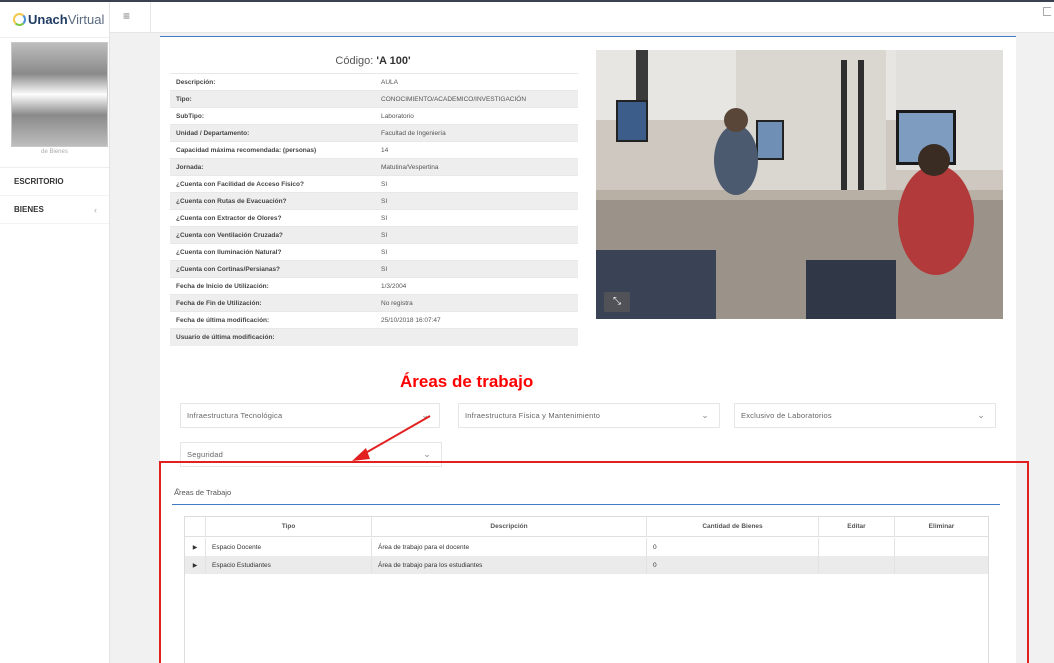 This screenshot has width=1054, height=663. I want to click on detail-label: ¿Cuenta con Facilidad de Acceso Físico?, so click(272, 184).